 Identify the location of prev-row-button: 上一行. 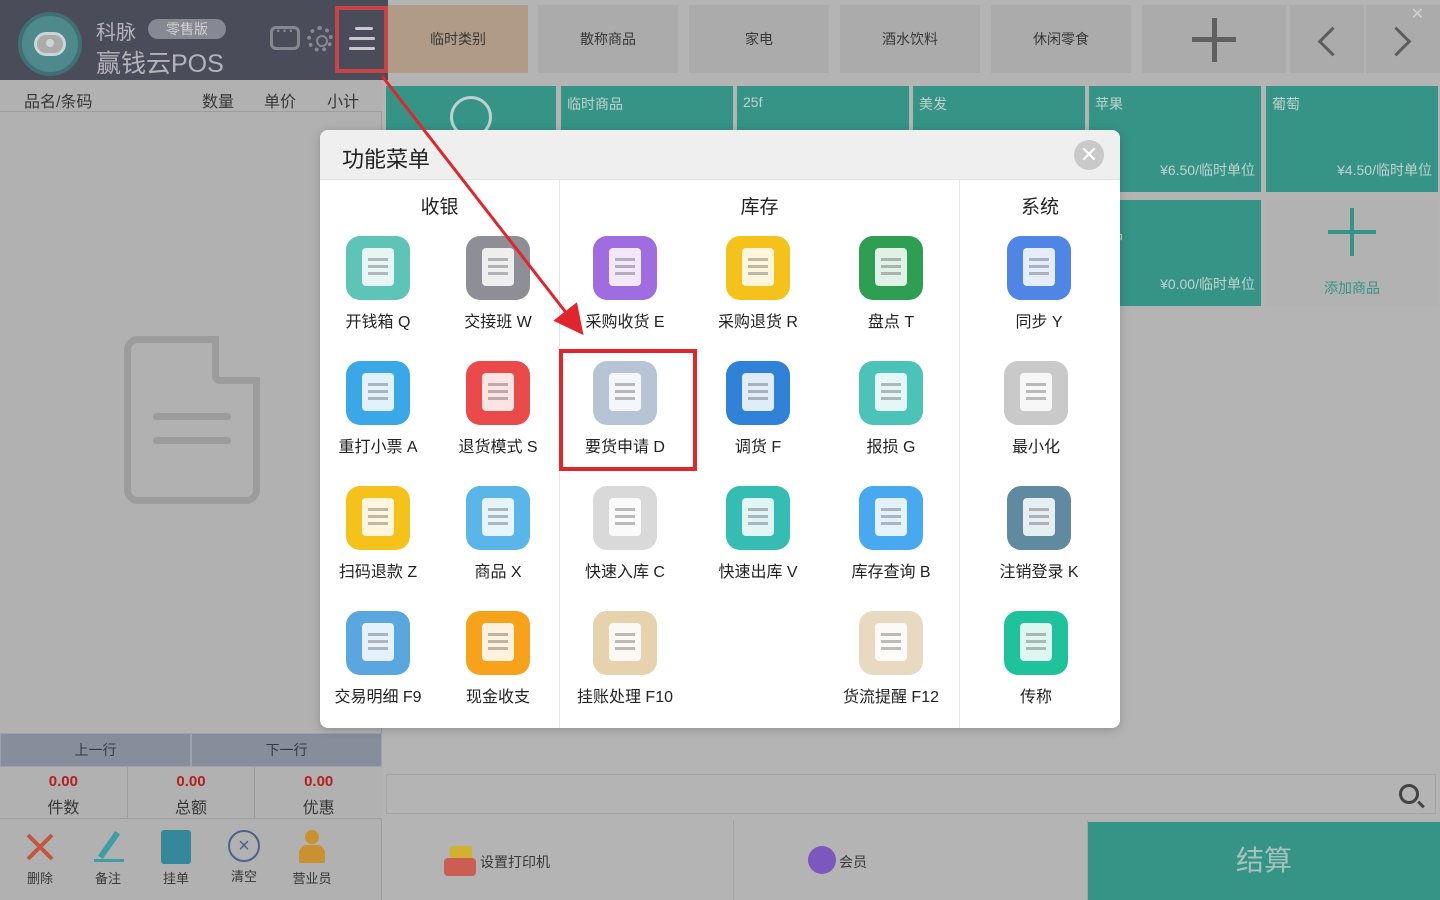
(95, 750).